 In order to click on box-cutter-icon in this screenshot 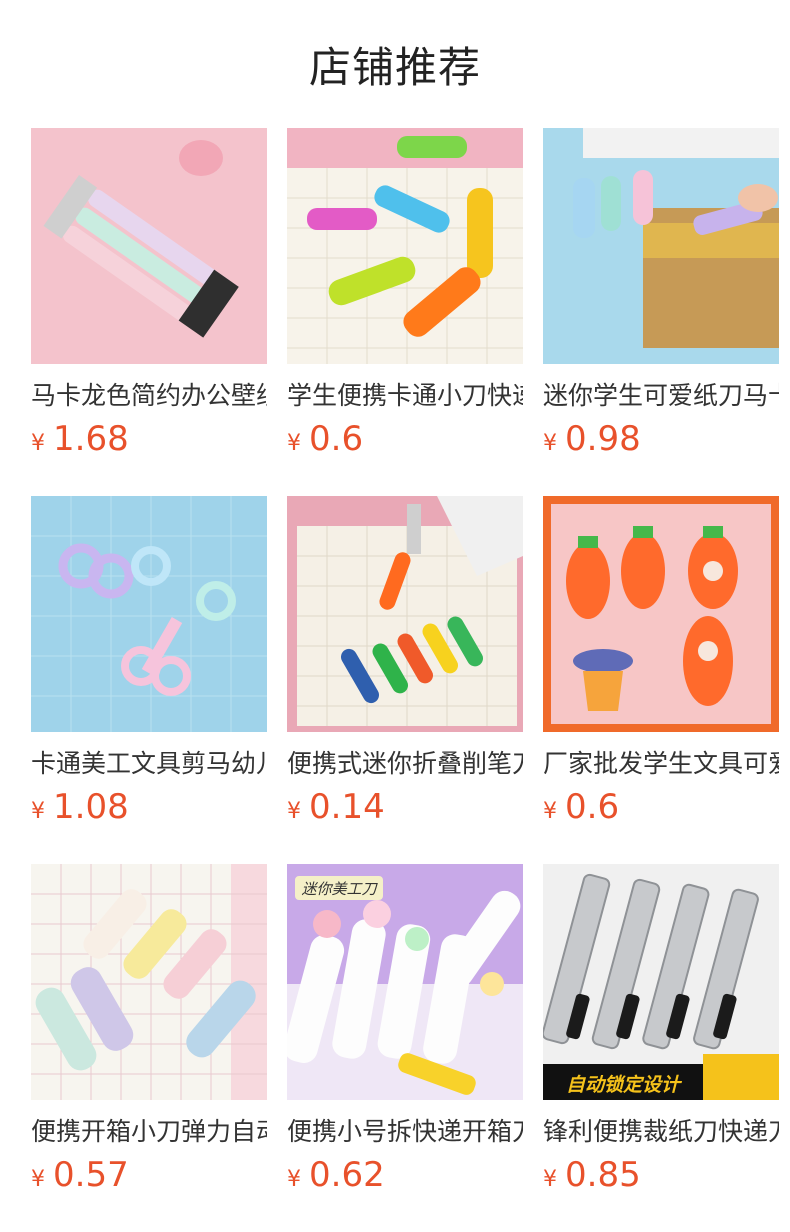, I will do `click(661, 246)`.